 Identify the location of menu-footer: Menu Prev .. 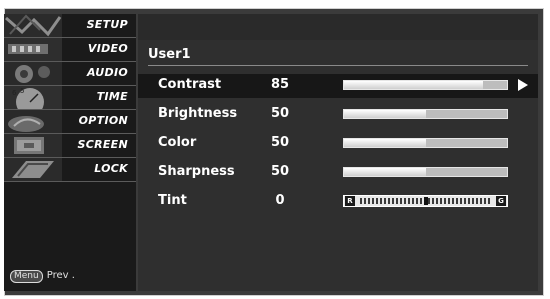
(42, 276).